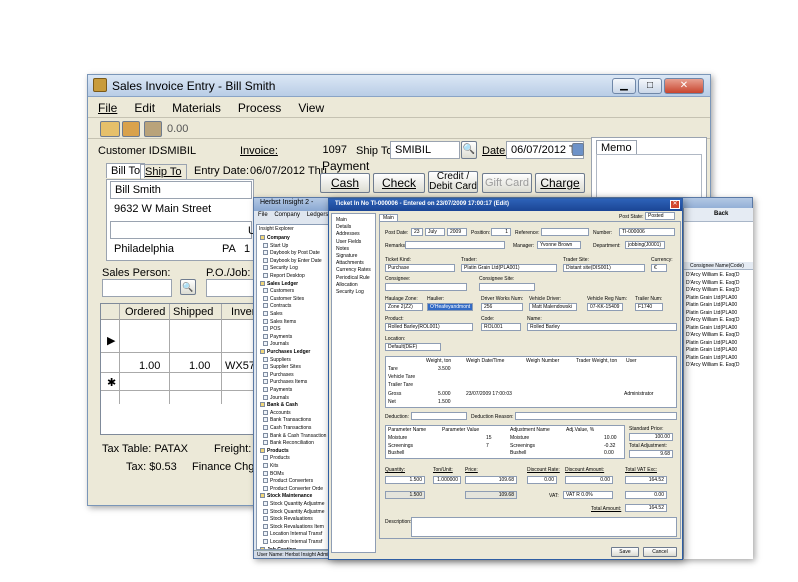 The image size is (798, 582). Describe the element at coordinates (279, 321) in the screenshot. I see `tree-item: Sales Items` at that location.